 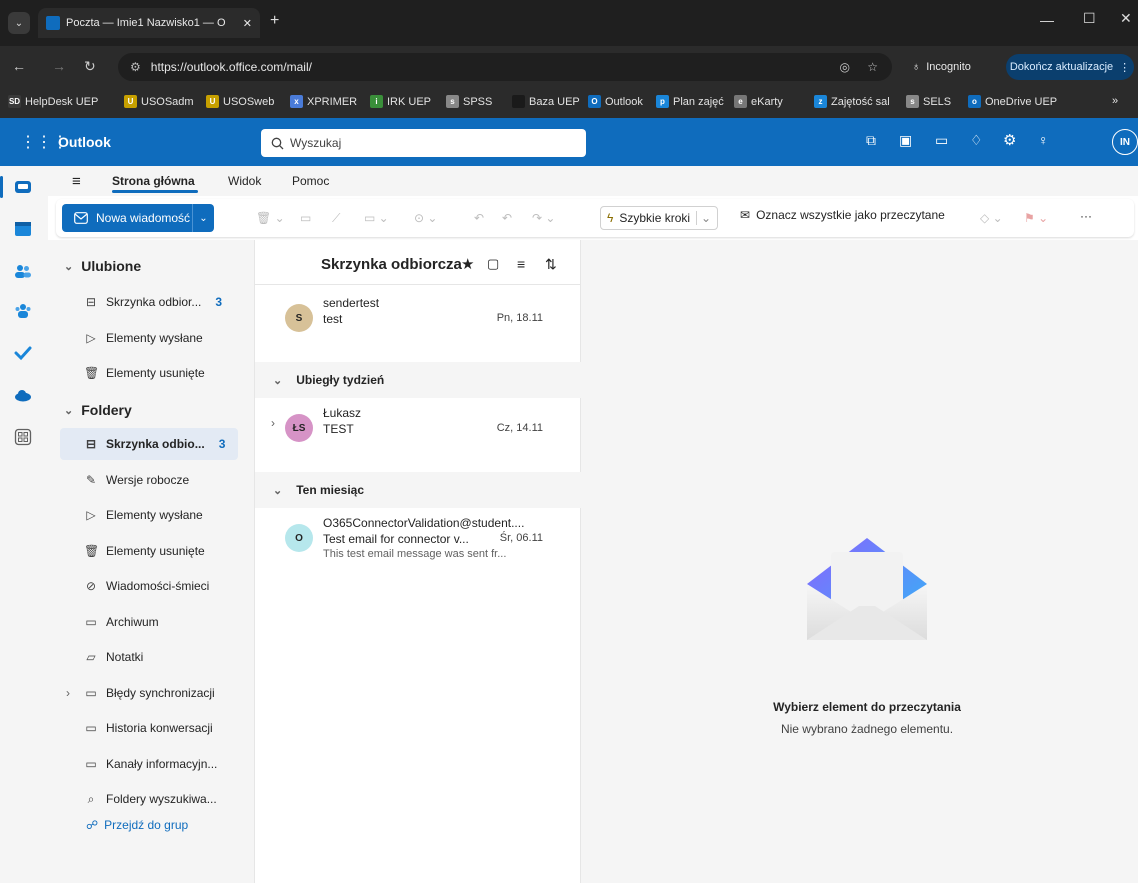 What do you see at coordinates (149, 728) in the screenshot?
I see `folder-item: ▭ Historia konwersacji` at bounding box center [149, 728].